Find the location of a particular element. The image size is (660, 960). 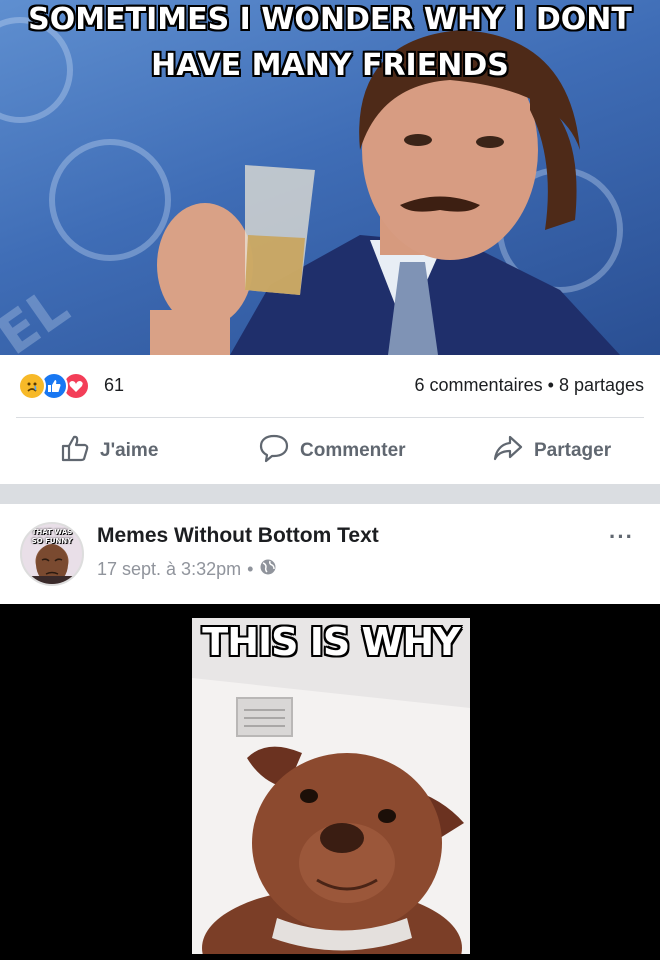

more-options-button: ··· is located at coordinates (621, 537).